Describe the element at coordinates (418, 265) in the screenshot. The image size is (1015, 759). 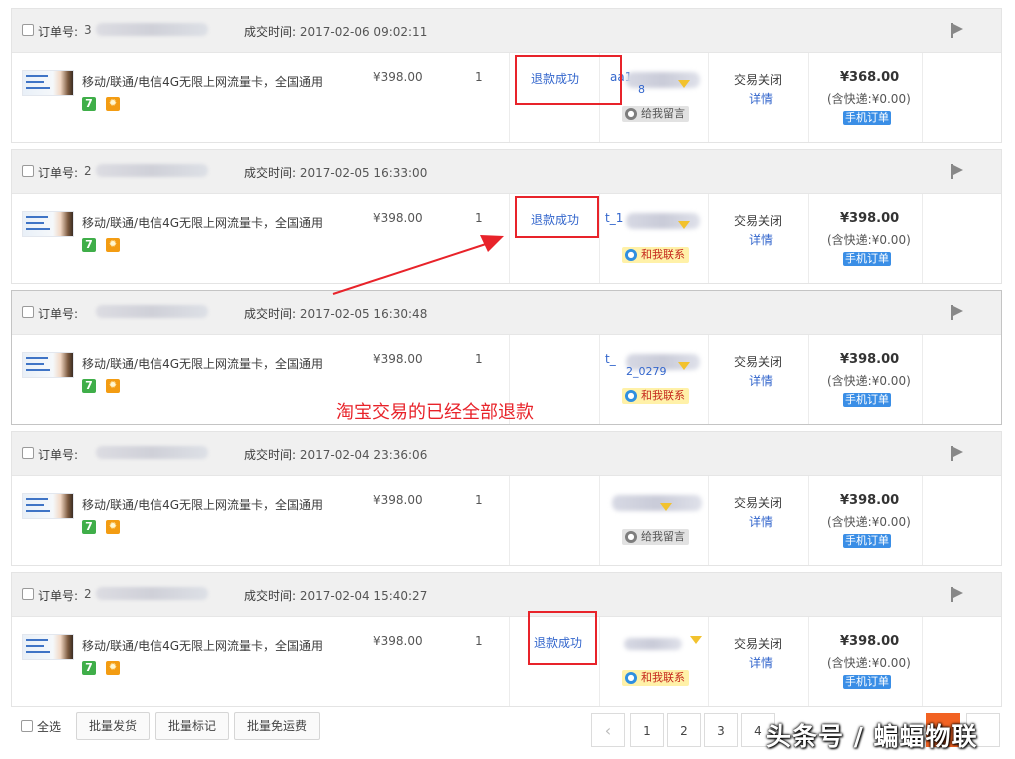
I see `annotation-arrow` at that location.